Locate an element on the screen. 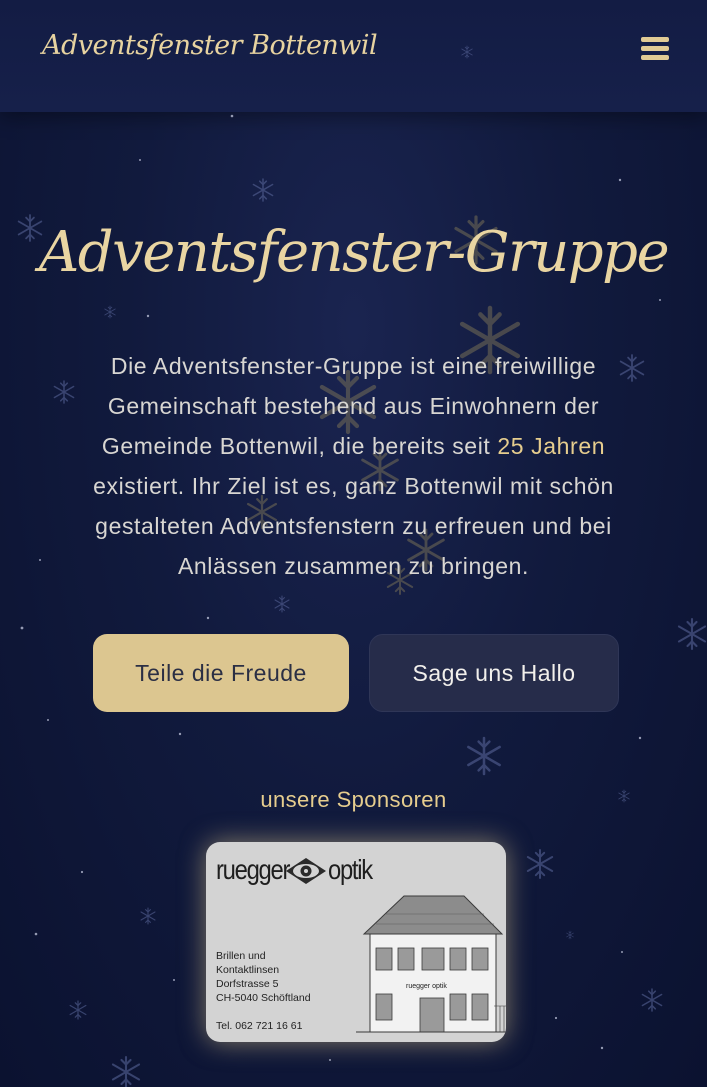 This screenshot has height=1087, width=707. sponsor-address: Dorfstrasse 5 is located at coordinates (247, 984).